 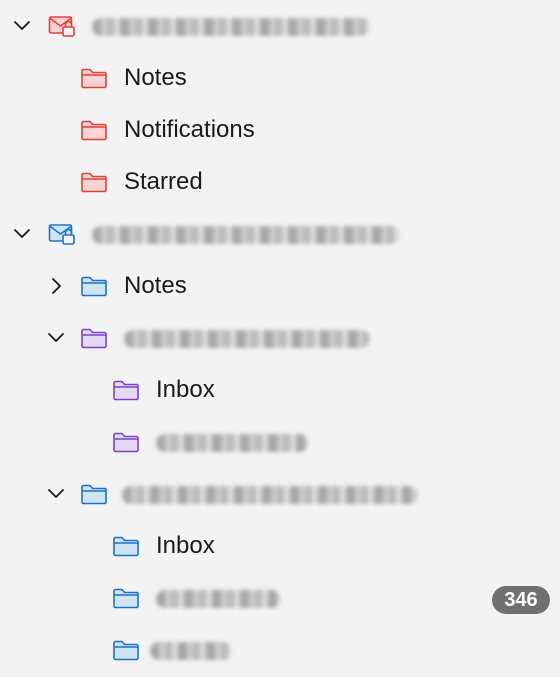 I want to click on folder-label: Notifications, so click(x=189, y=129).